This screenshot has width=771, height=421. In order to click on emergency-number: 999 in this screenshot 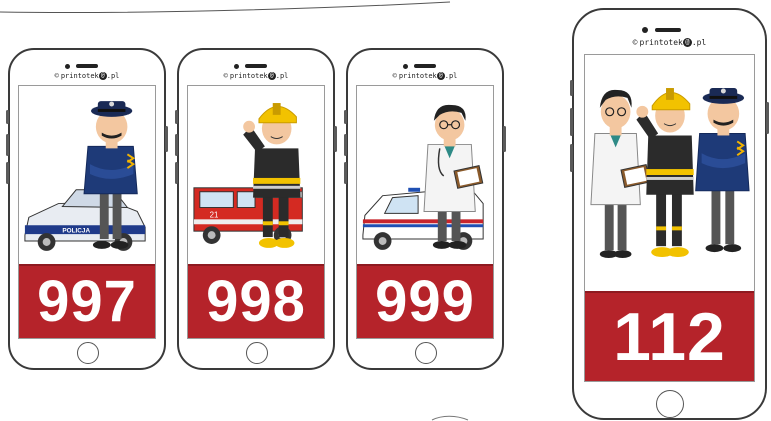, I will do `click(425, 301)`.